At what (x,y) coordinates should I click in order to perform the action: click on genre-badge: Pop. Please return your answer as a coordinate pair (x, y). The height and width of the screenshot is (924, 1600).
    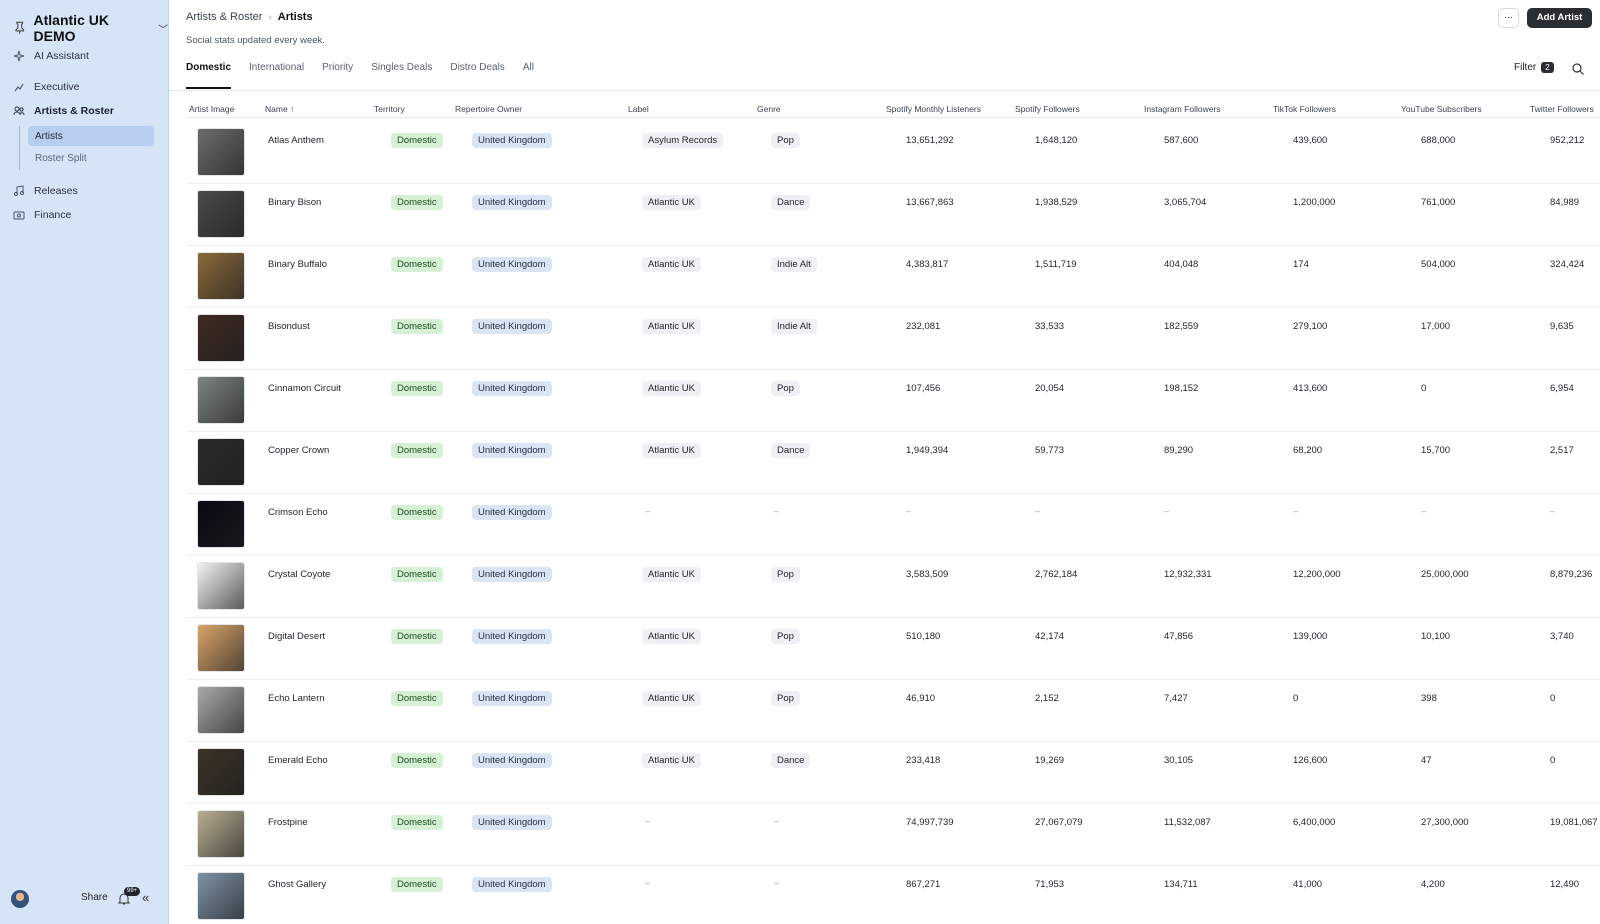
    Looking at the image, I should click on (785, 636).